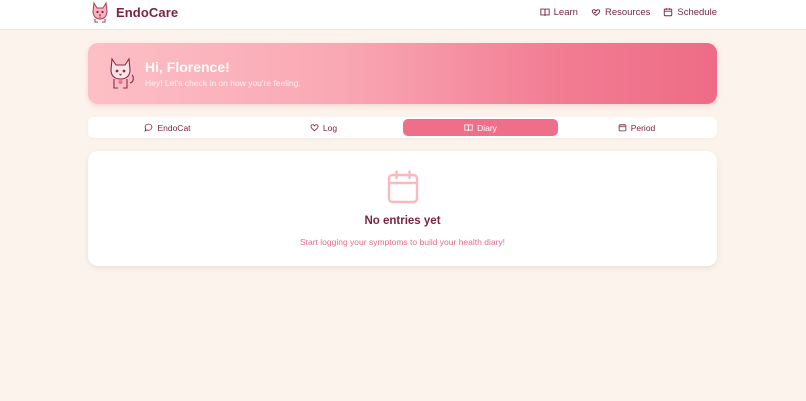  Describe the element at coordinates (643, 127) in the screenshot. I see `tab-period-label: Period` at that location.